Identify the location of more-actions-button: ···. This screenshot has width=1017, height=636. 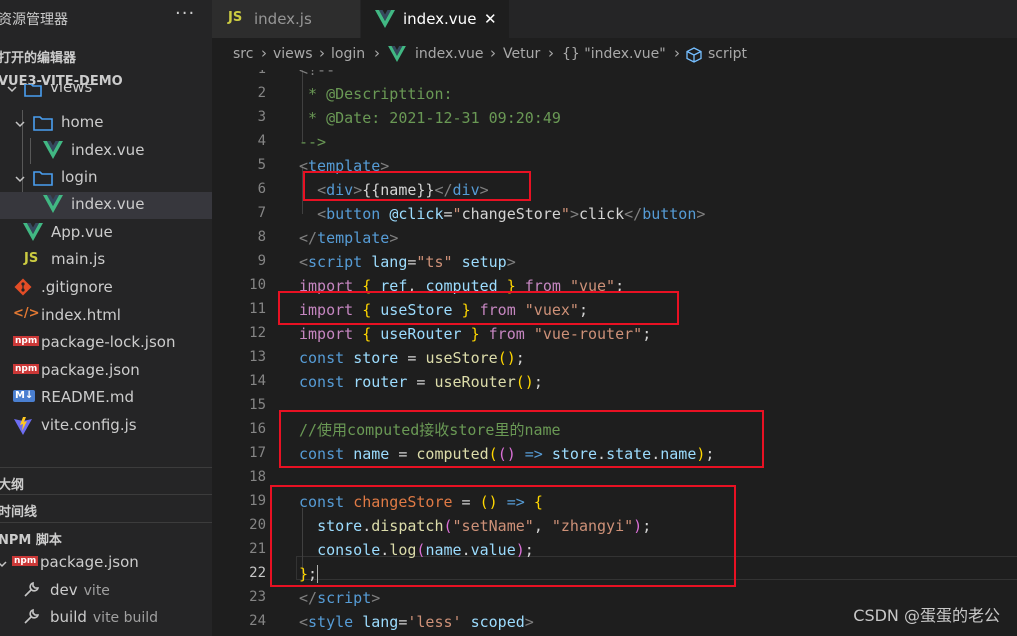
(185, 13).